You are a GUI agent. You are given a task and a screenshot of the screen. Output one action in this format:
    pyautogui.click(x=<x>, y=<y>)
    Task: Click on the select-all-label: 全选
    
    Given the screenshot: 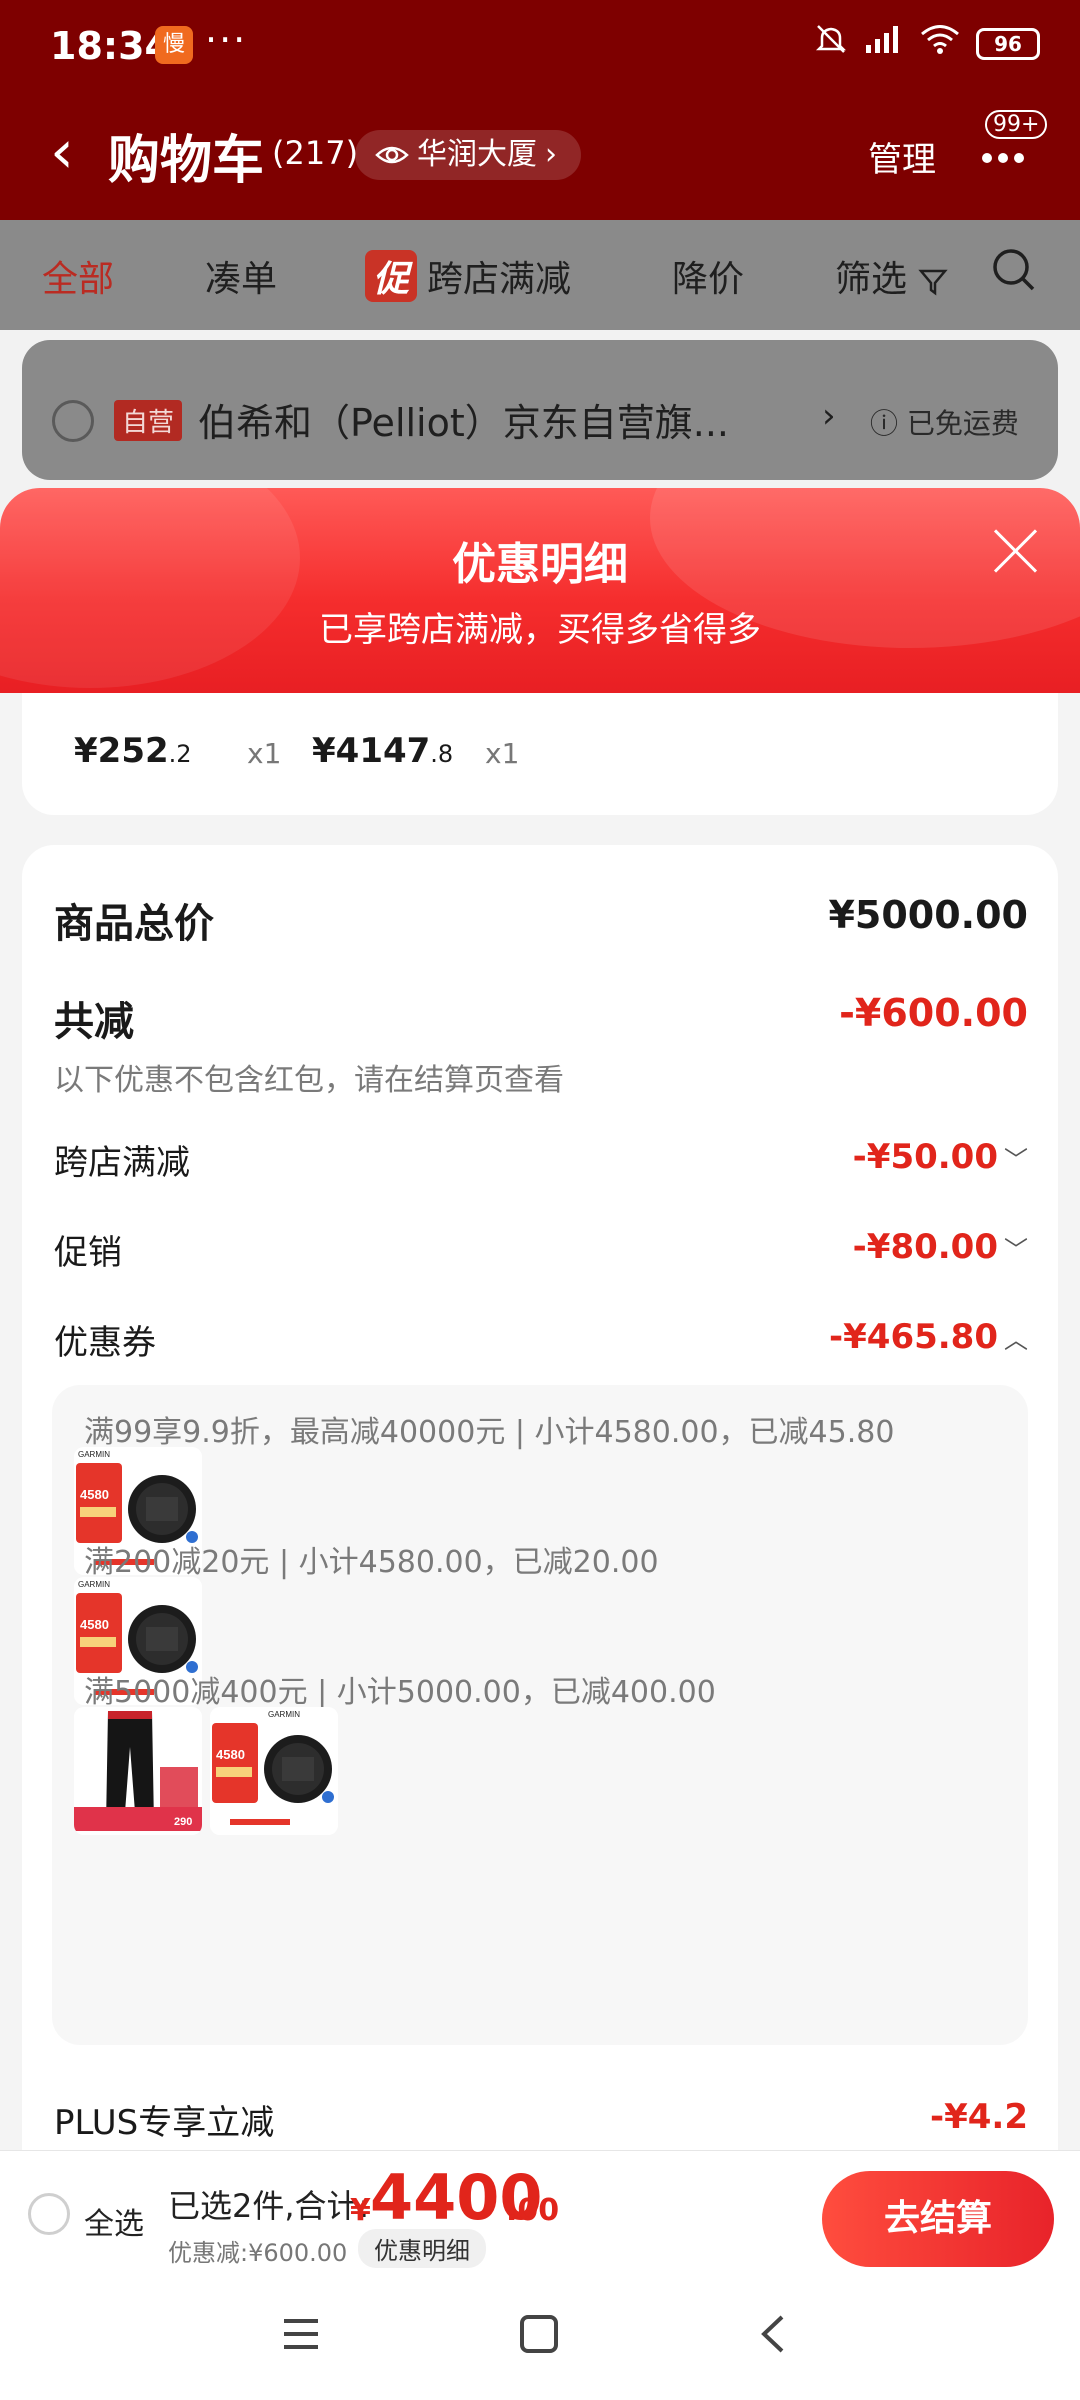 What is the action you would take?
    pyautogui.click(x=114, y=2221)
    